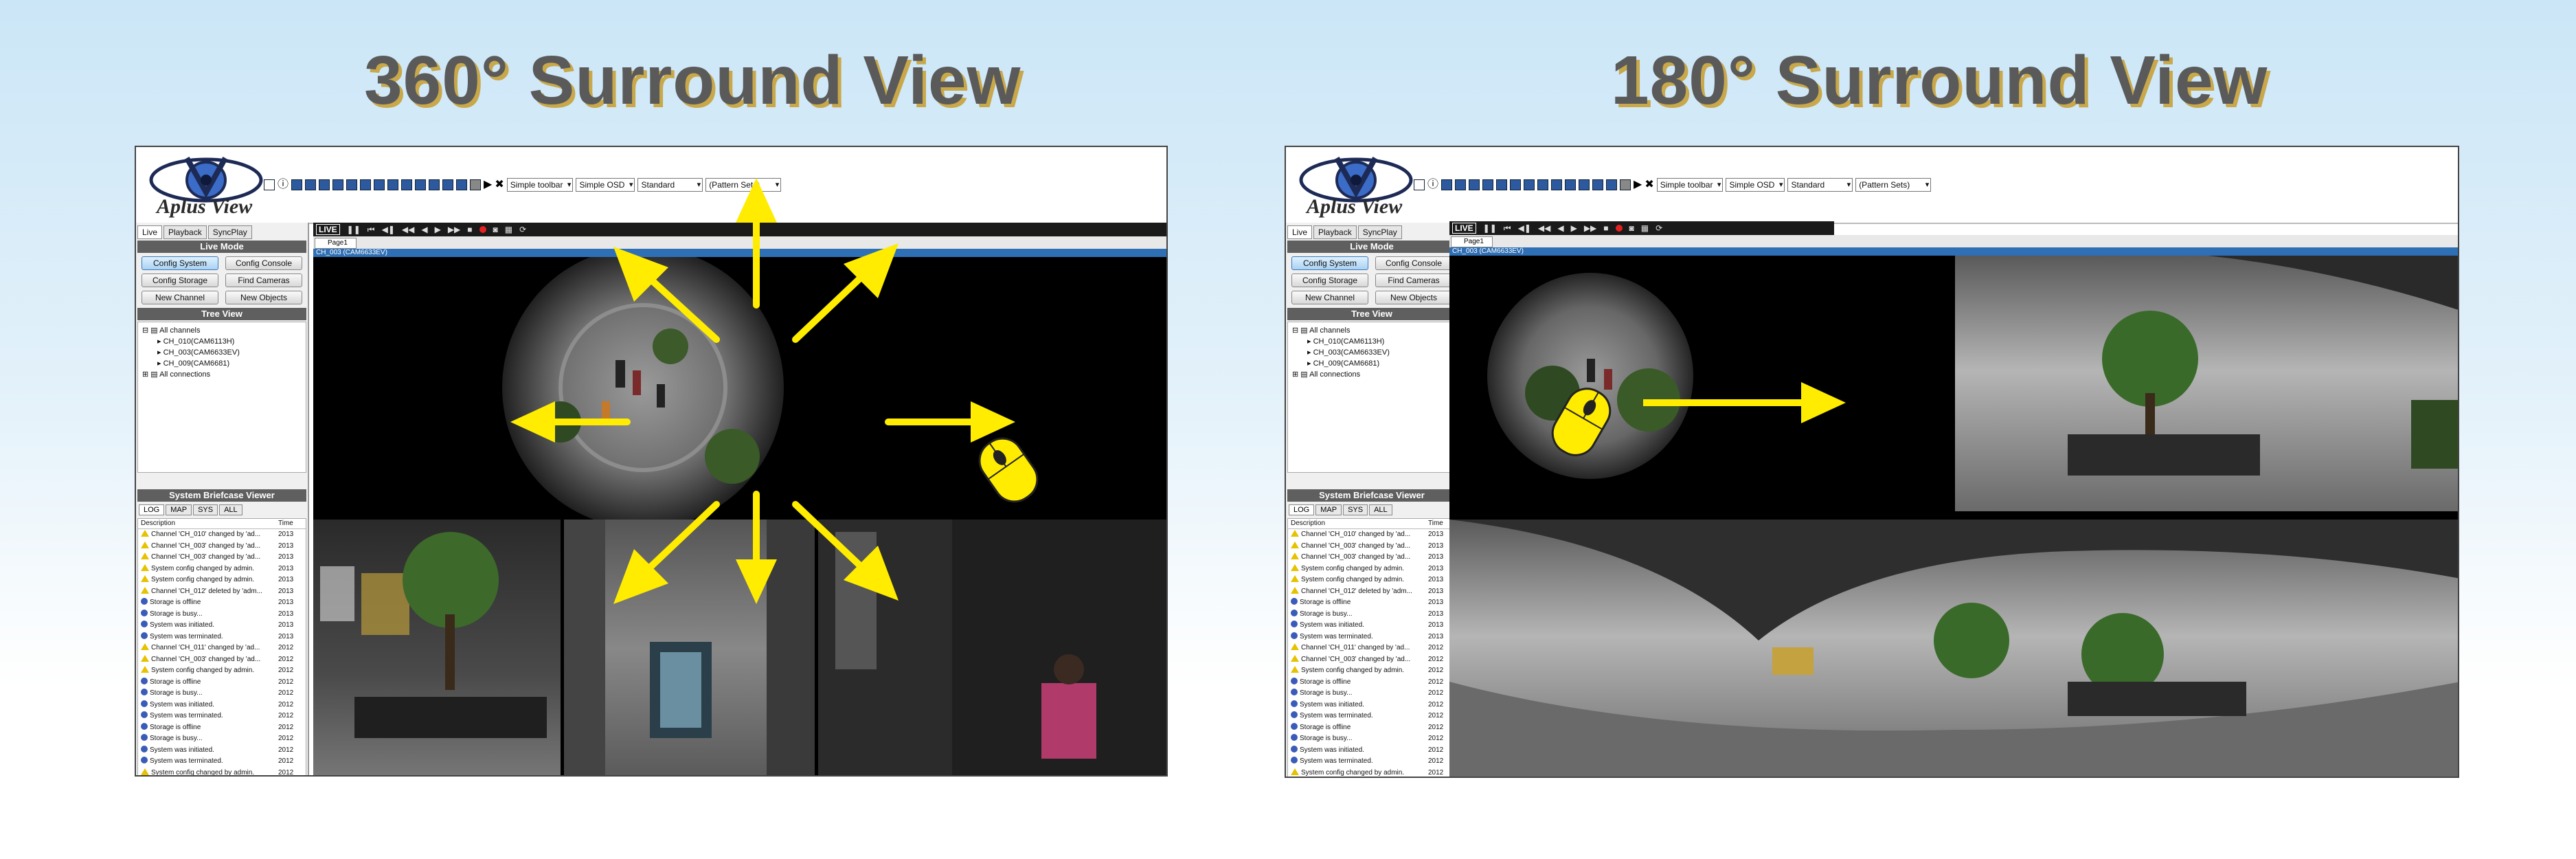 The image size is (2576, 859). I want to click on arrow-up-right-icon, so click(828, 308).